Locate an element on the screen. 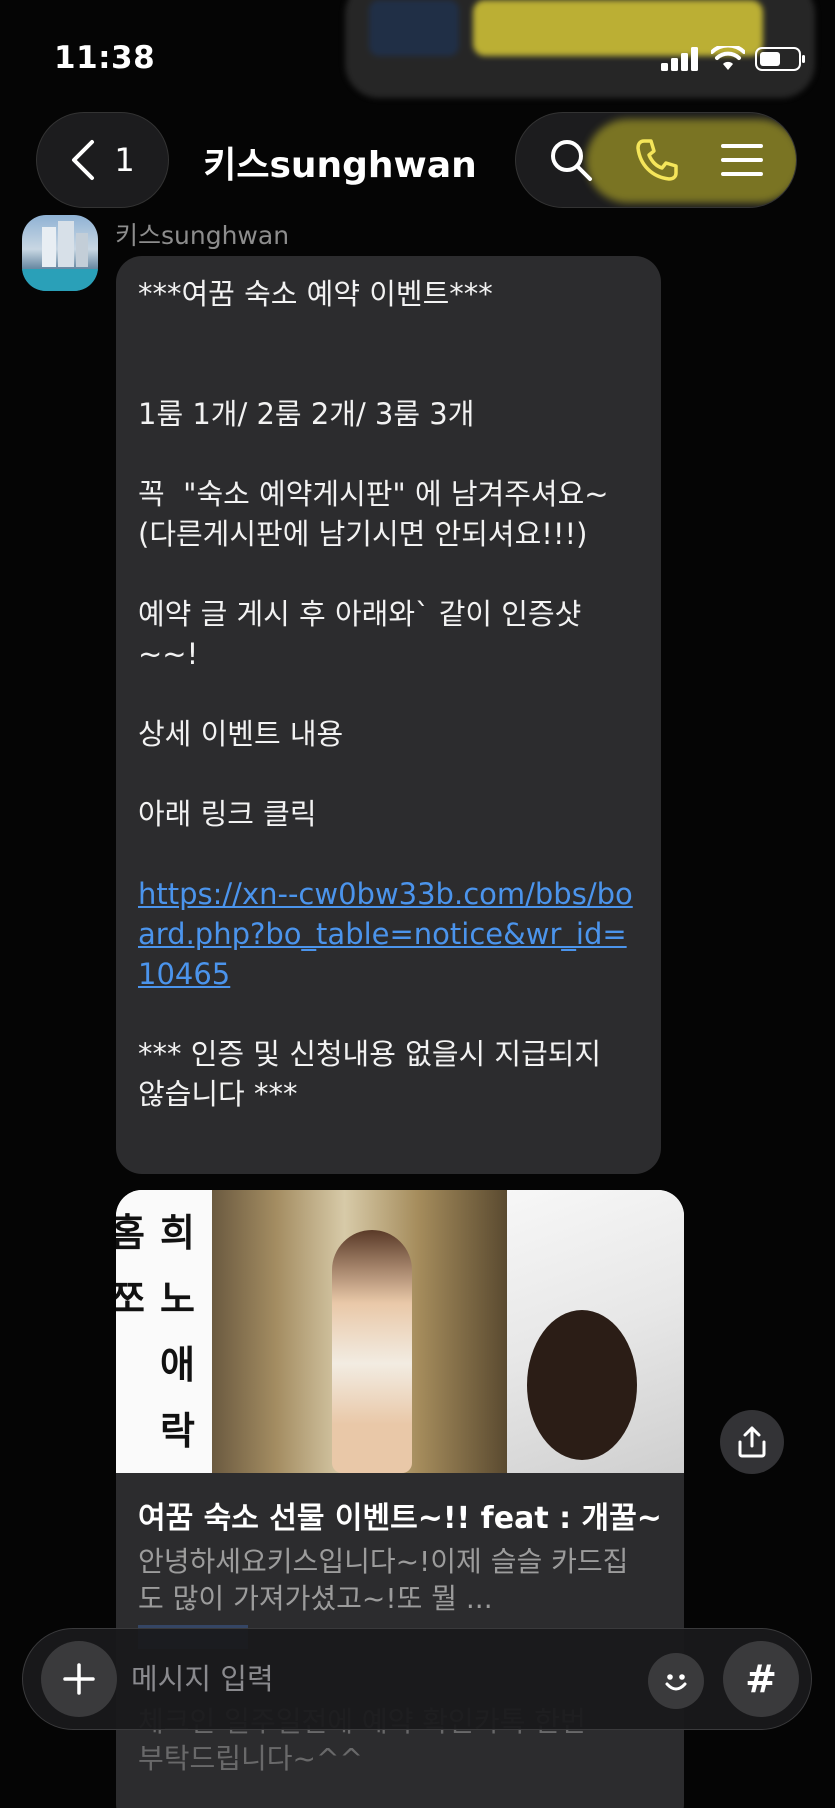  cellular-signal-icon is located at coordinates (679, 59).